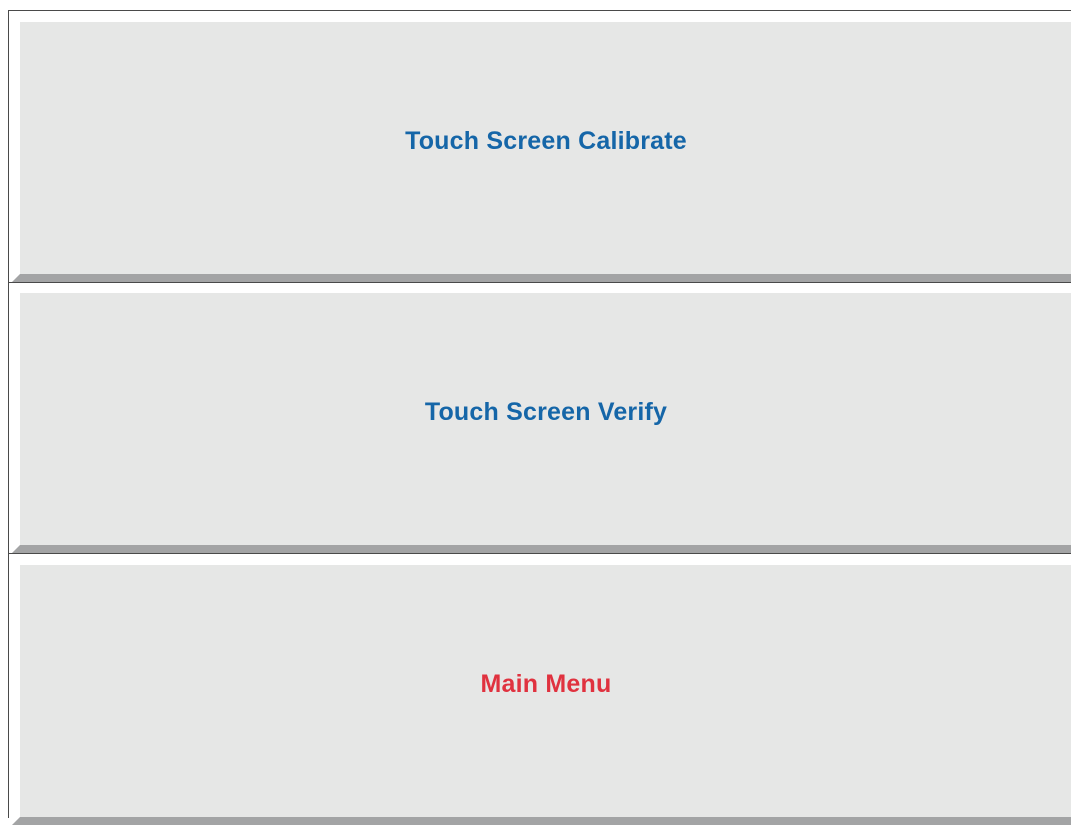  Describe the element at coordinates (546, 683) in the screenshot. I see `main-menu-label: Main Menu` at that location.